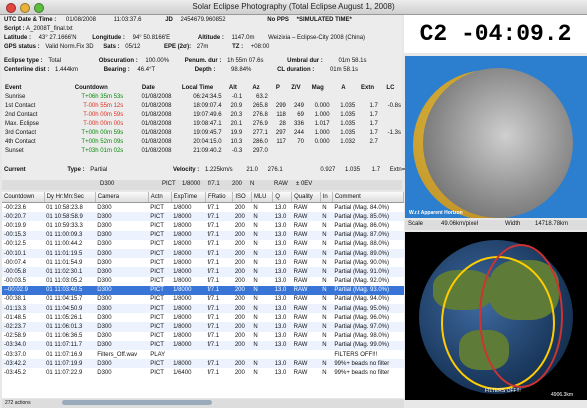 The image size is (587, 408). I want to click on camera-action: PICT, so click(169, 184).